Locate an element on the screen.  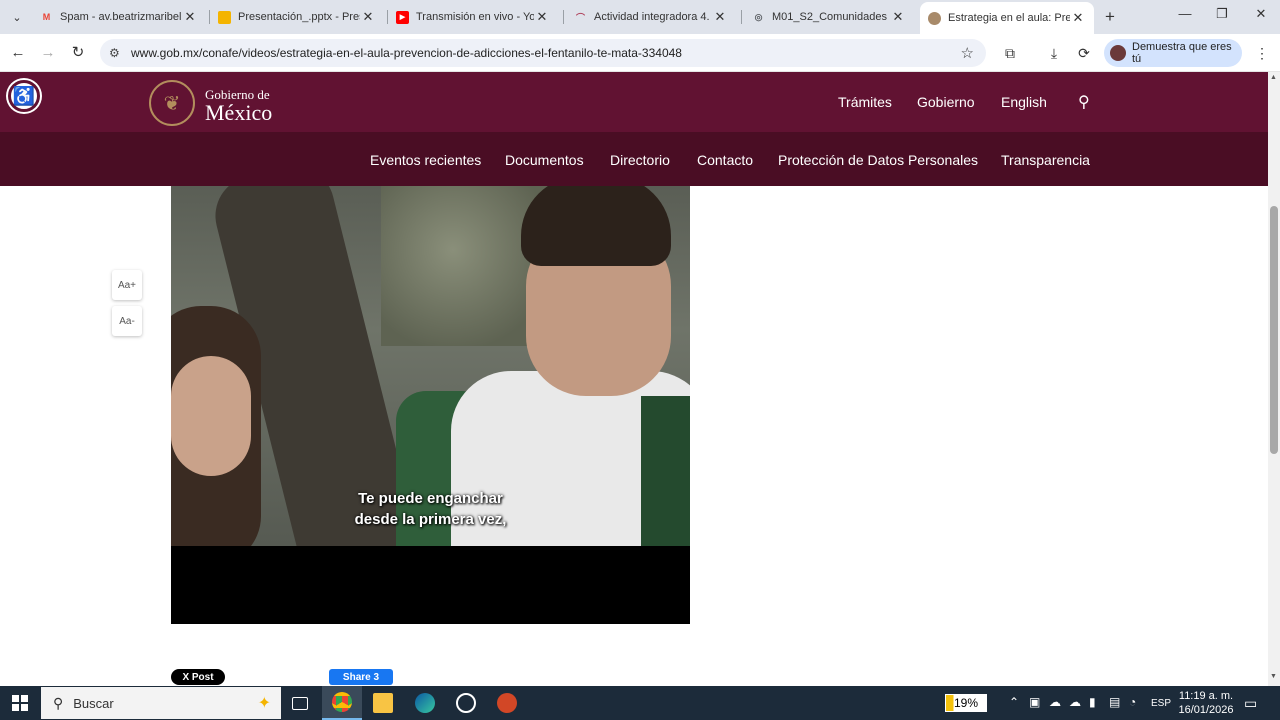
tab-youtube: ▶ Transmisión en vivo - YouT ✕ is located at coordinates (473, 17).